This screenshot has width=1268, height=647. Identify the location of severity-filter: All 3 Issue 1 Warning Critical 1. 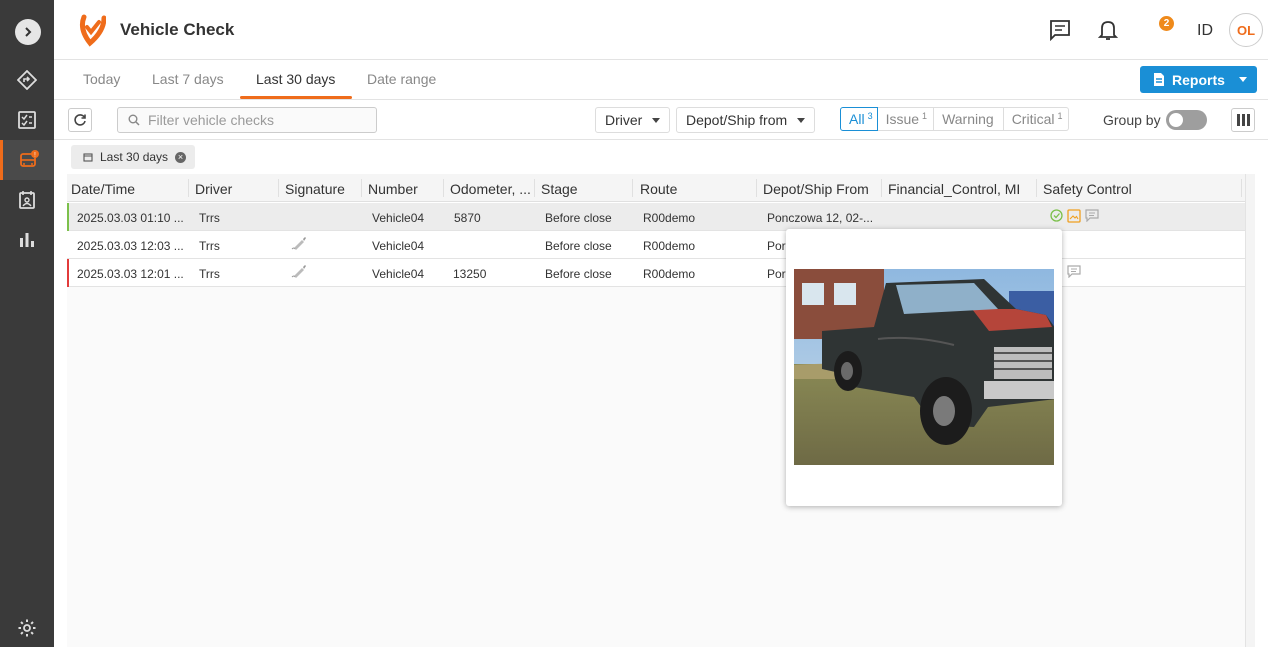
(955, 119).